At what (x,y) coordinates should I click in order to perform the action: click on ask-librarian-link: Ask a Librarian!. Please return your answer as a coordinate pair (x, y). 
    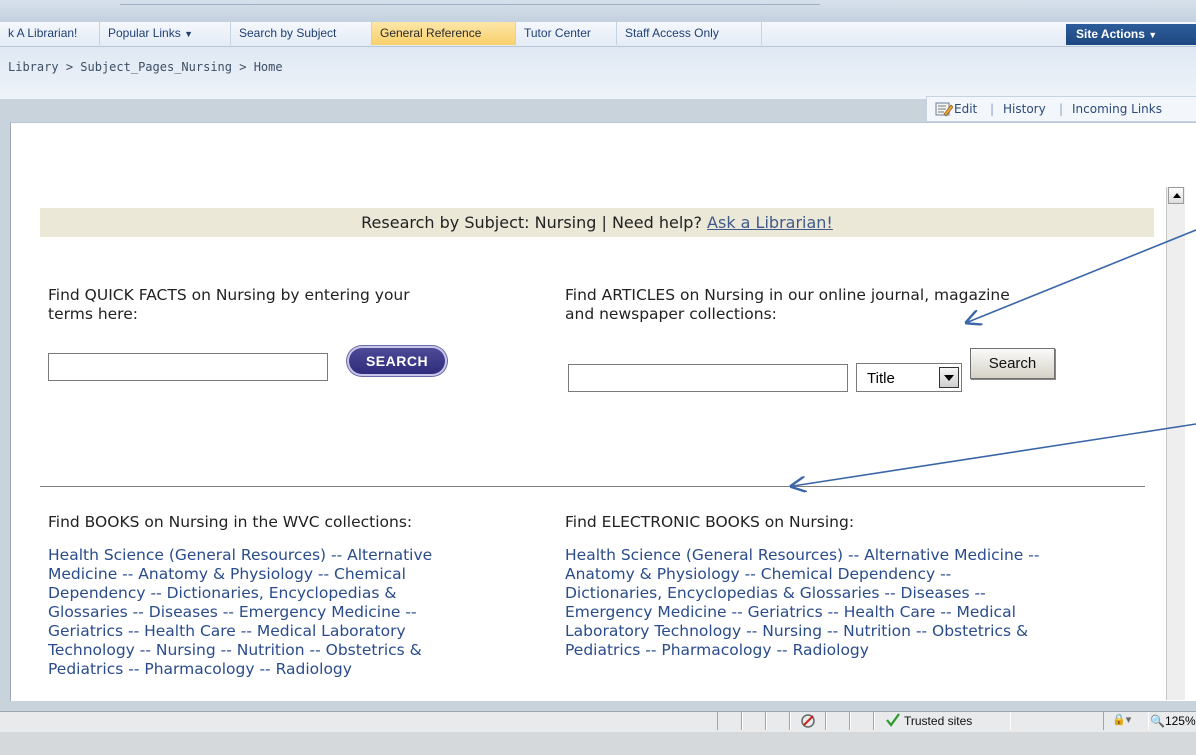
    Looking at the image, I should click on (770, 222).